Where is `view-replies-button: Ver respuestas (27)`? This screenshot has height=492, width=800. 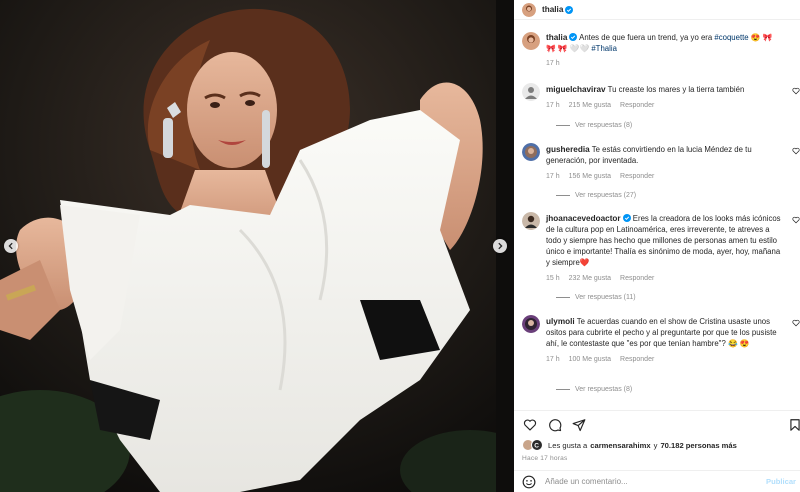
view-replies-button: Ver respuestas (27) is located at coordinates (596, 195).